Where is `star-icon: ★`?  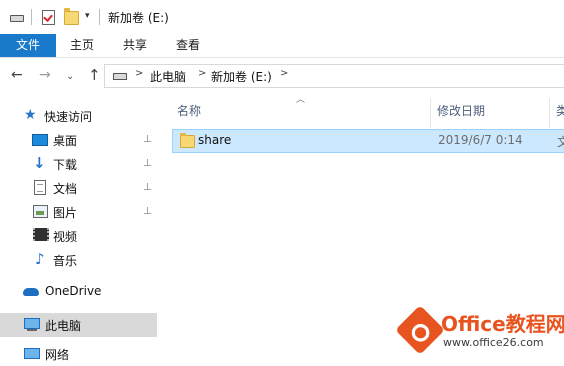
star-icon: ★ is located at coordinates (30, 115).